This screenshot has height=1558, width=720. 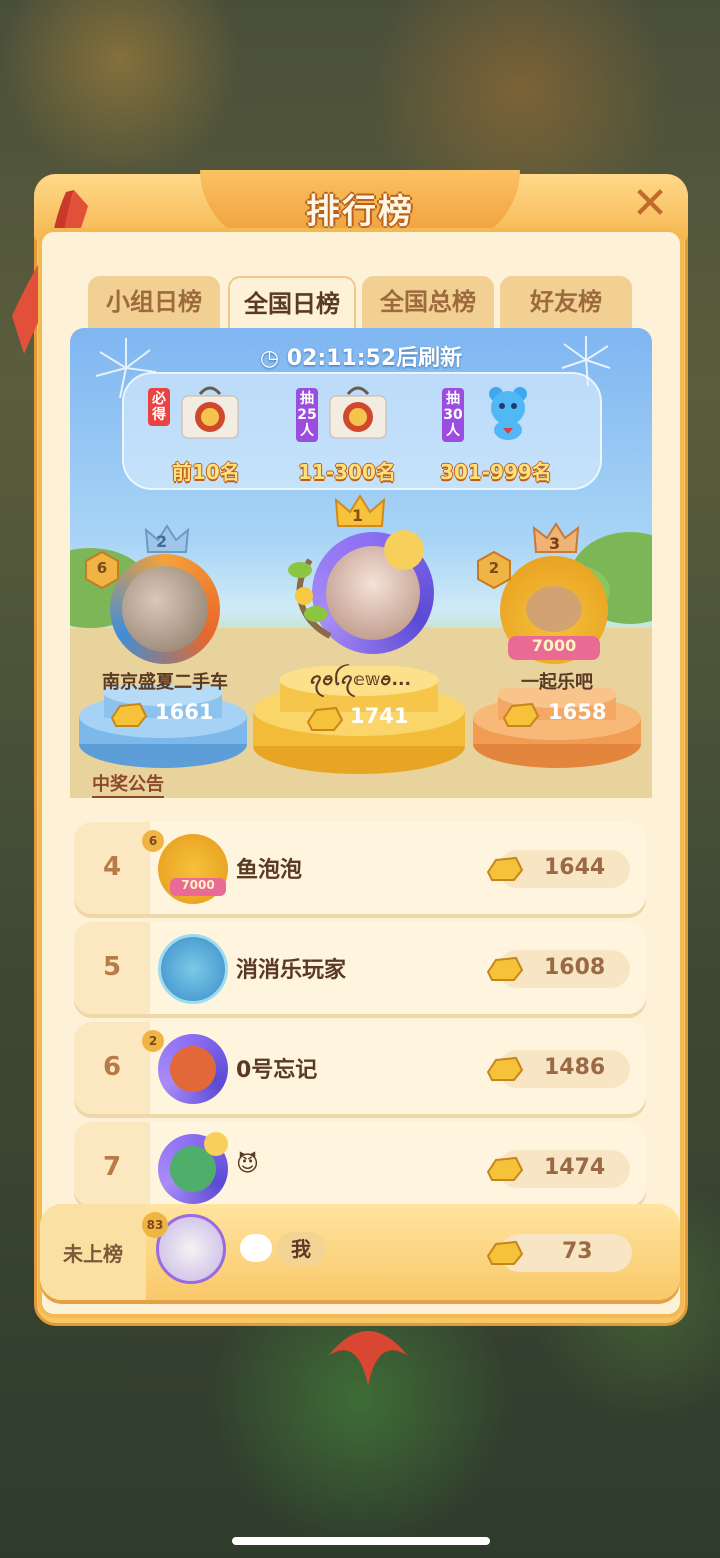 I want to click on bunny-icon, so click(x=256, y=1248).